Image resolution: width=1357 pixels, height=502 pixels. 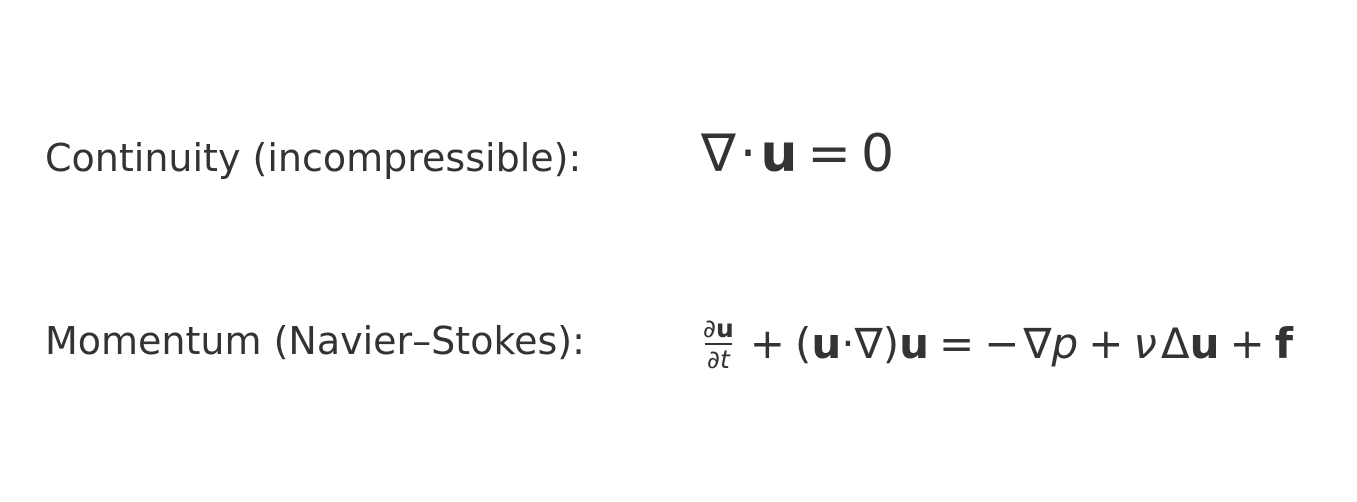 I want to click on time-derivative-fraction: ∂u ∂t, so click(x=718, y=344).